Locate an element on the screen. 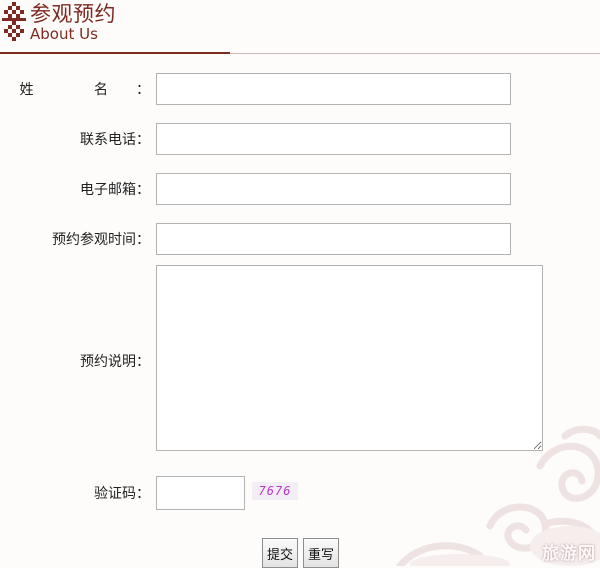 The width and height of the screenshot is (600, 568). visit-time-input is located at coordinates (333, 239).